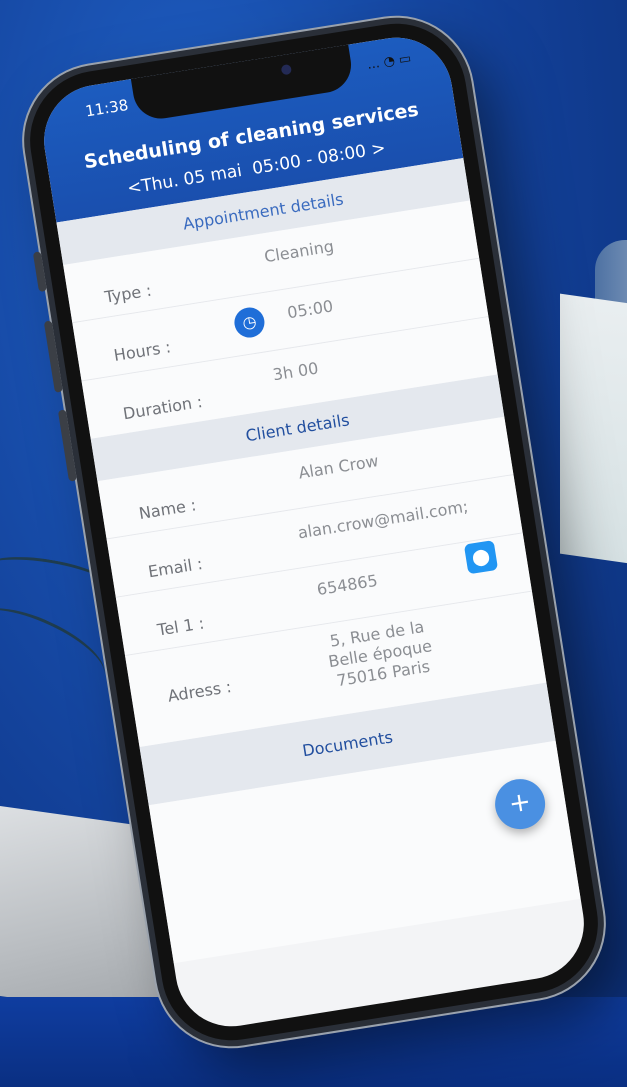 This screenshot has width=627, height=1087. What do you see at coordinates (481, 557) in the screenshot?
I see `map-pin-icon: ⬤` at bounding box center [481, 557].